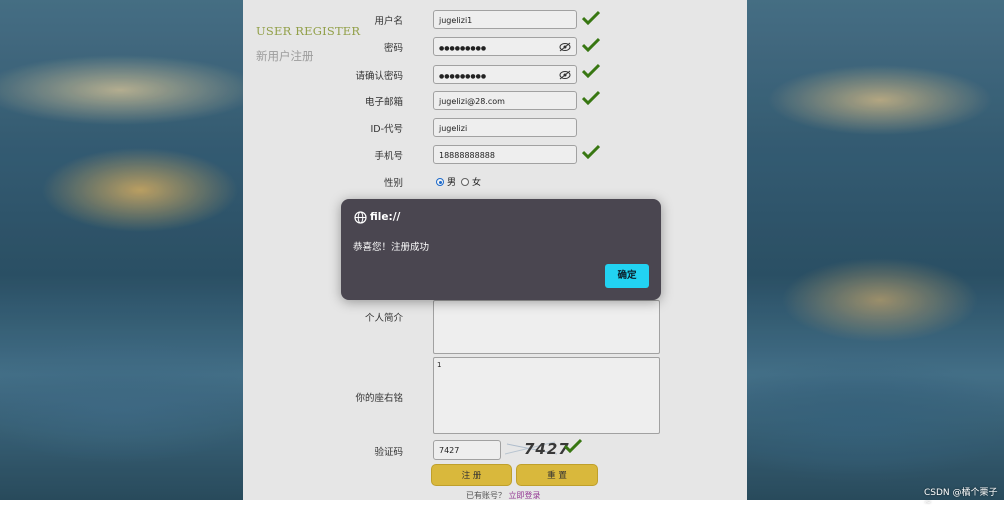  What do you see at coordinates (961, 498) in the screenshot?
I see `watermark: CSDN @橘个栗子~` at bounding box center [961, 498].